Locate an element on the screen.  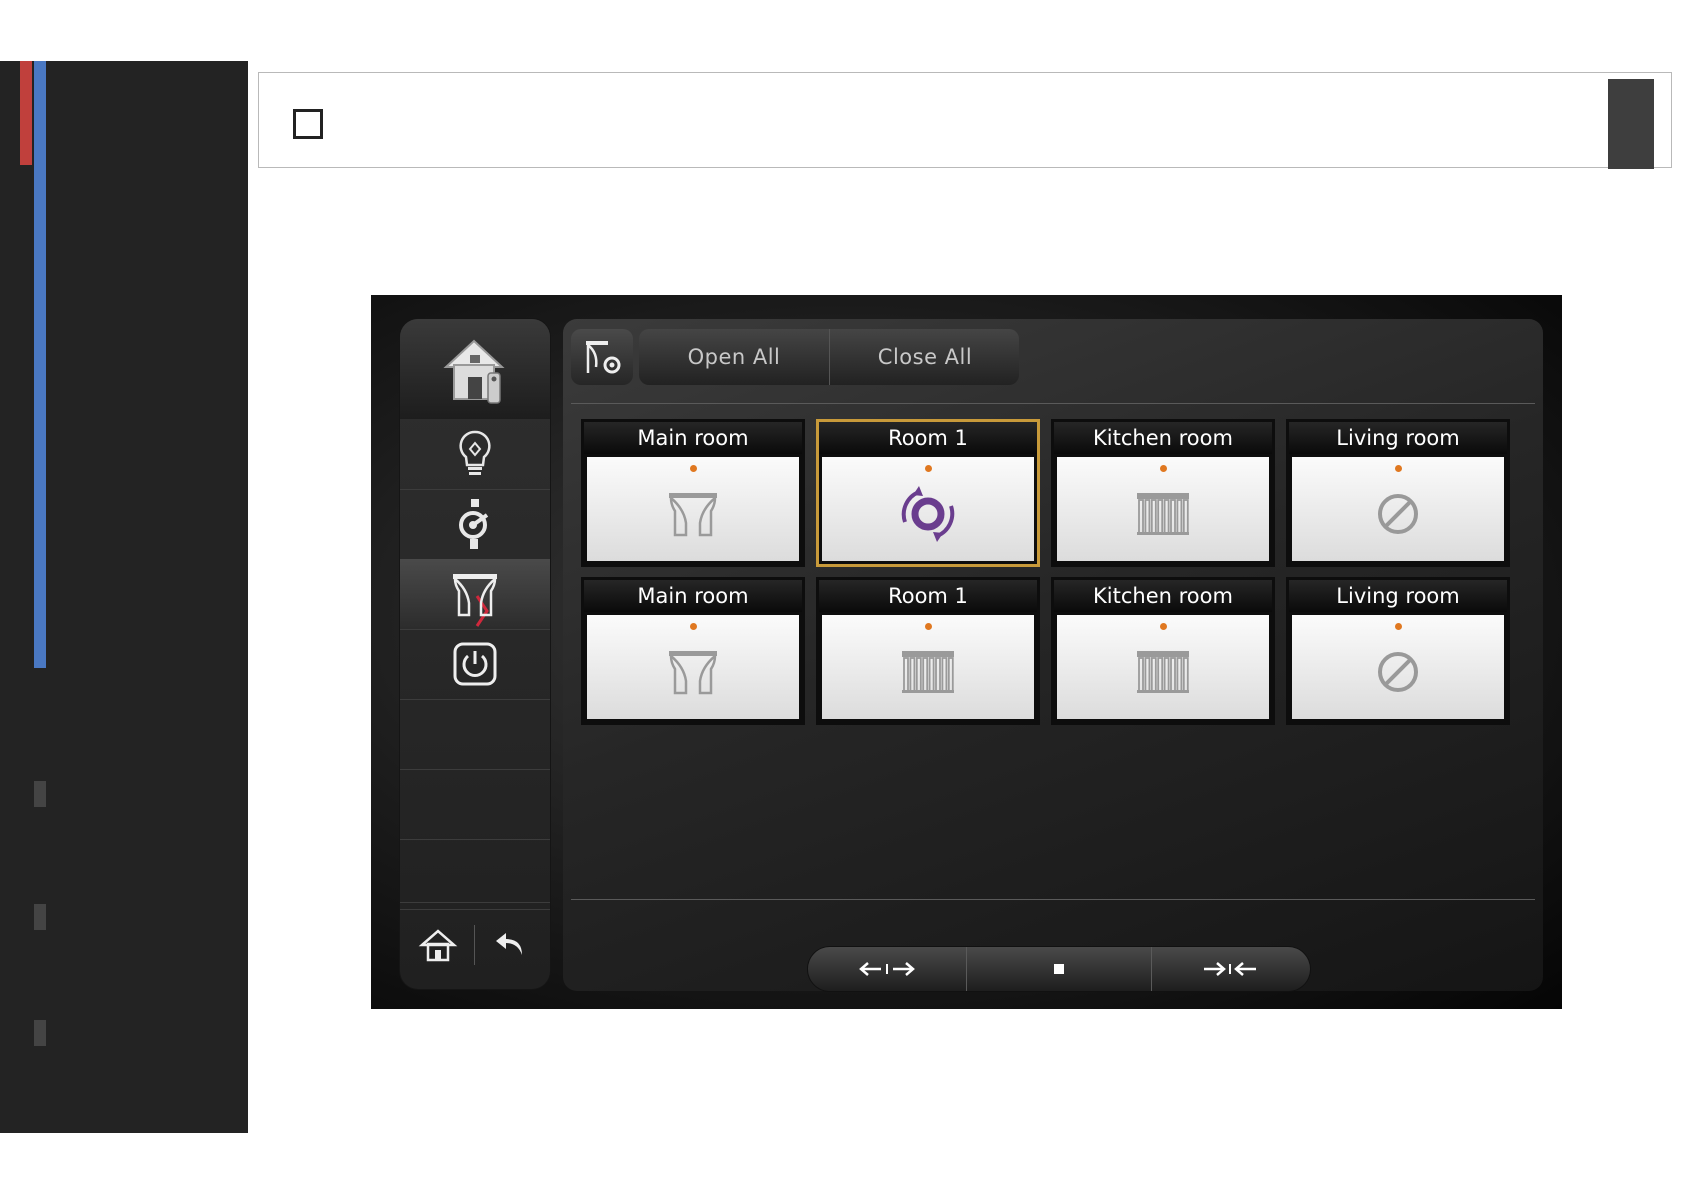
arrows-outward-icon is located at coordinates (887, 969).